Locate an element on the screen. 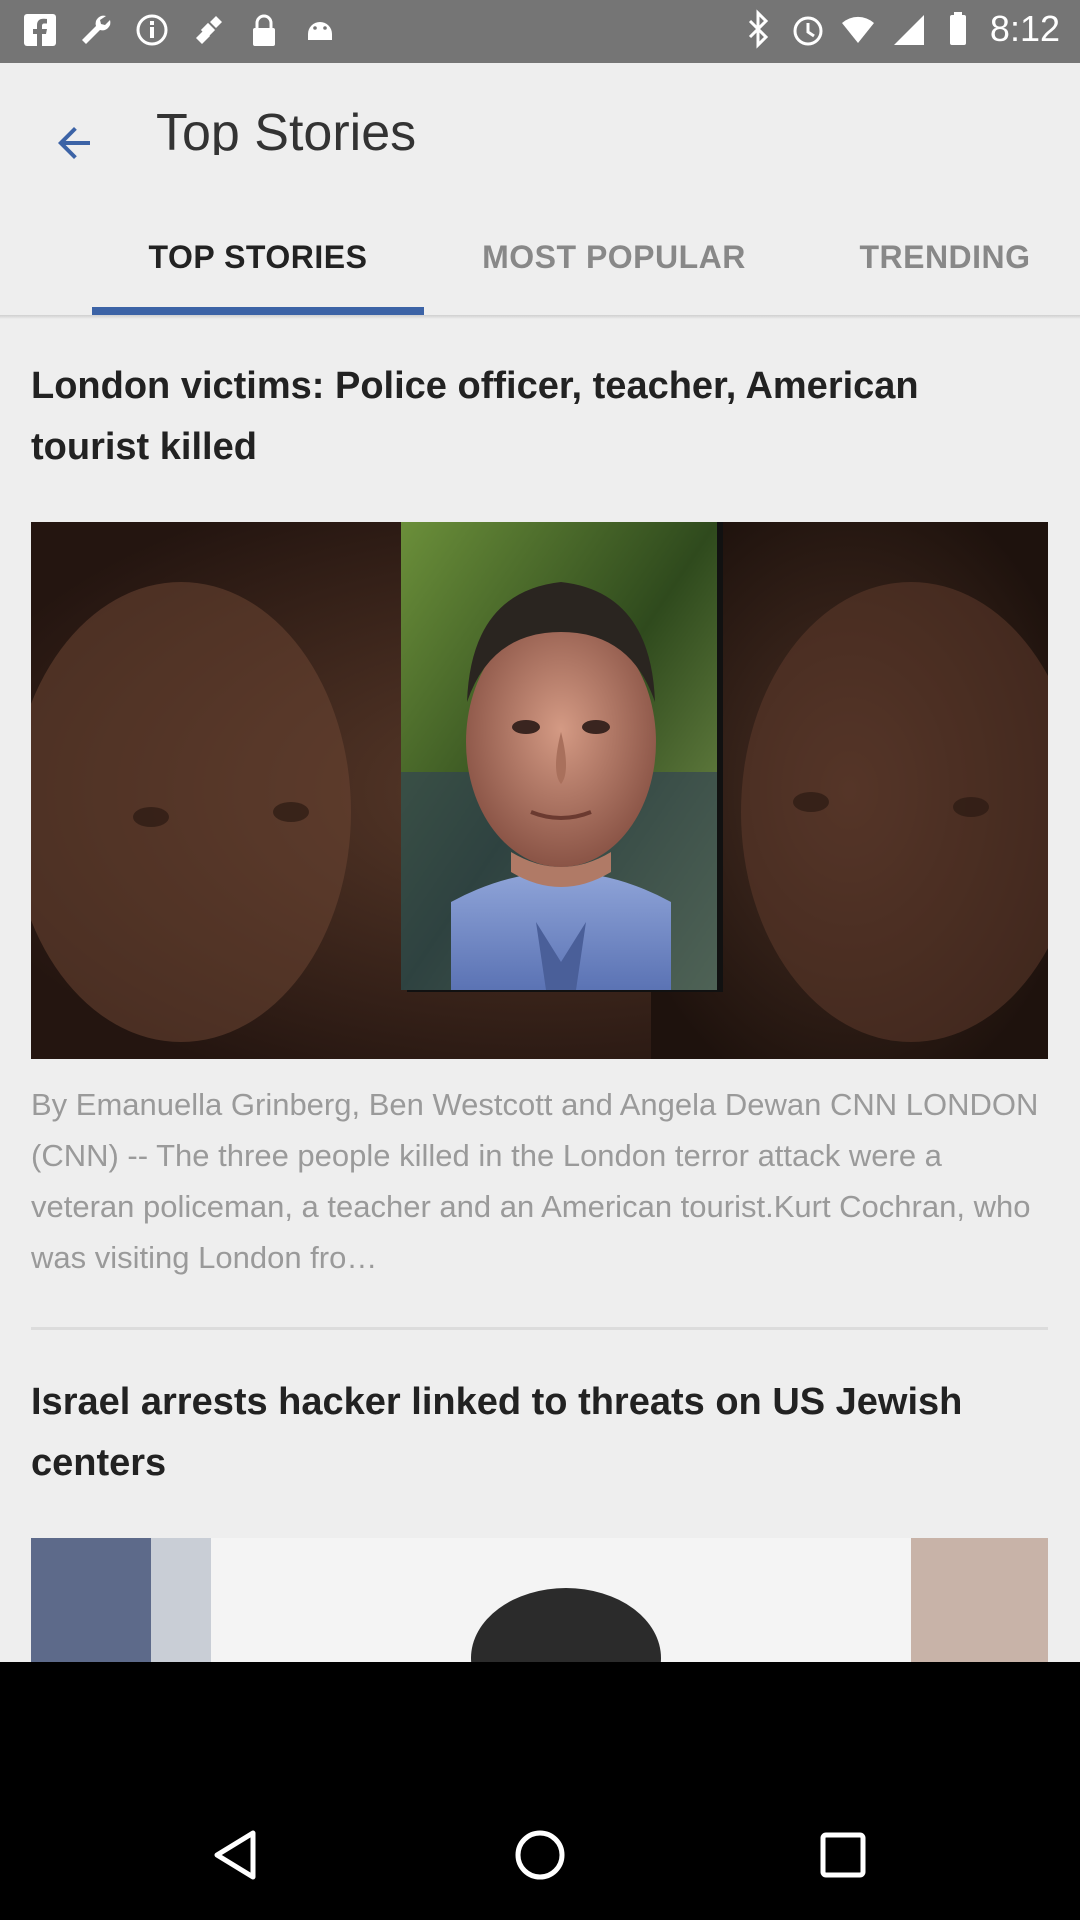 This screenshot has height=1920, width=1080. android-icon is located at coordinates (320, 30).